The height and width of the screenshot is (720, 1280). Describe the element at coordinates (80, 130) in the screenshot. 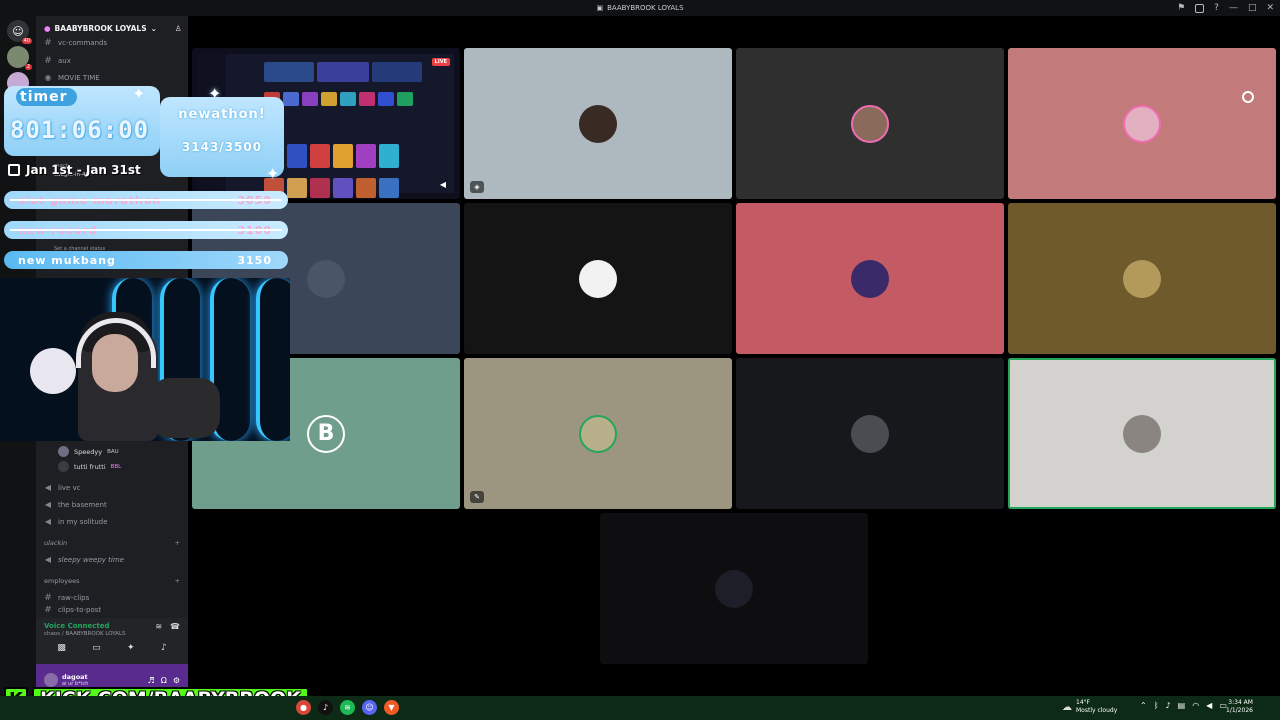

I see `timer-value: 801:06:00` at that location.